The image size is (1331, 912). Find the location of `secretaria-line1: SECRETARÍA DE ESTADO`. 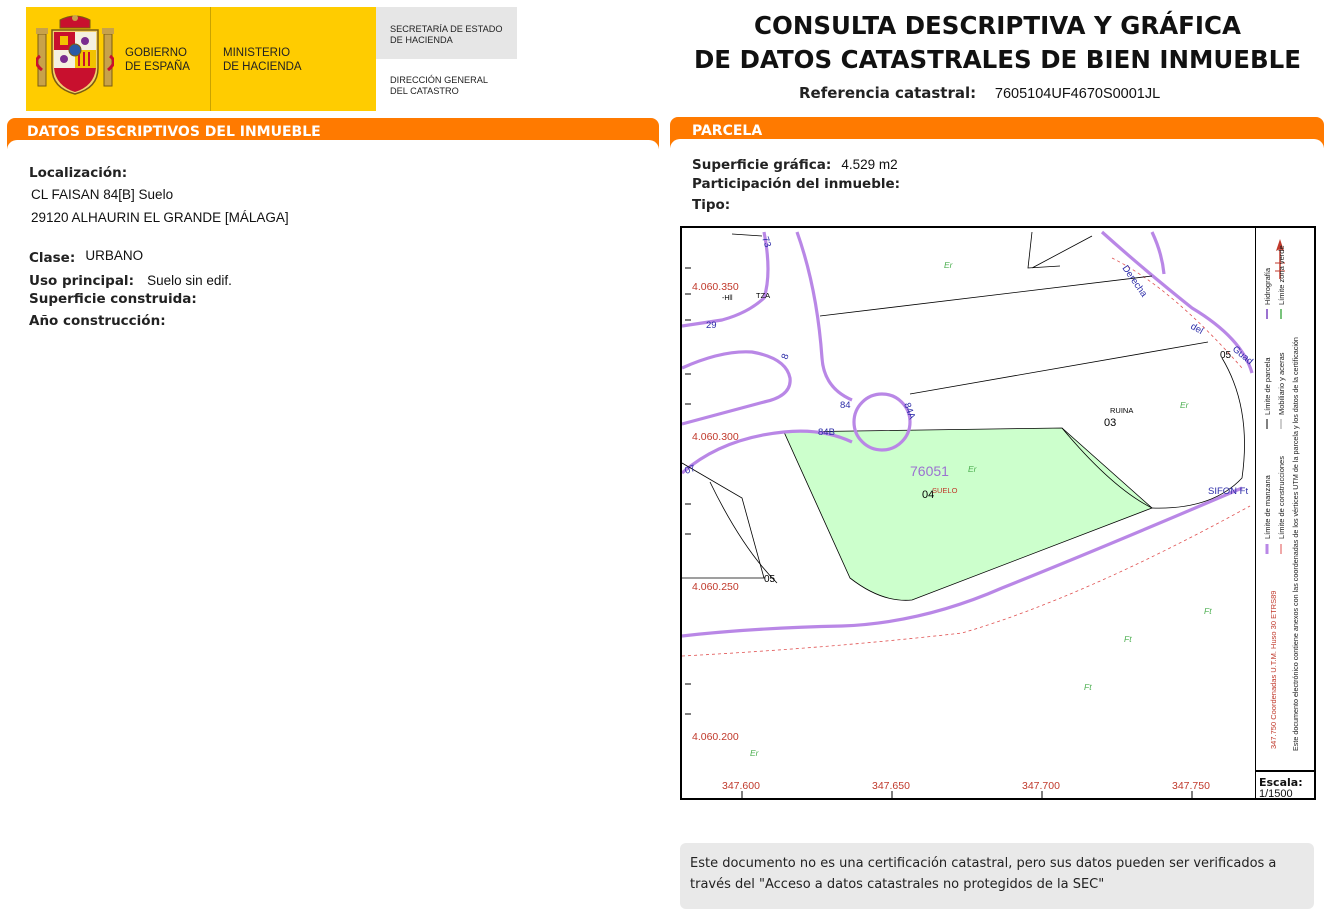

secretaria-line1: SECRETARÍA DE ESTADO is located at coordinates (446, 29).